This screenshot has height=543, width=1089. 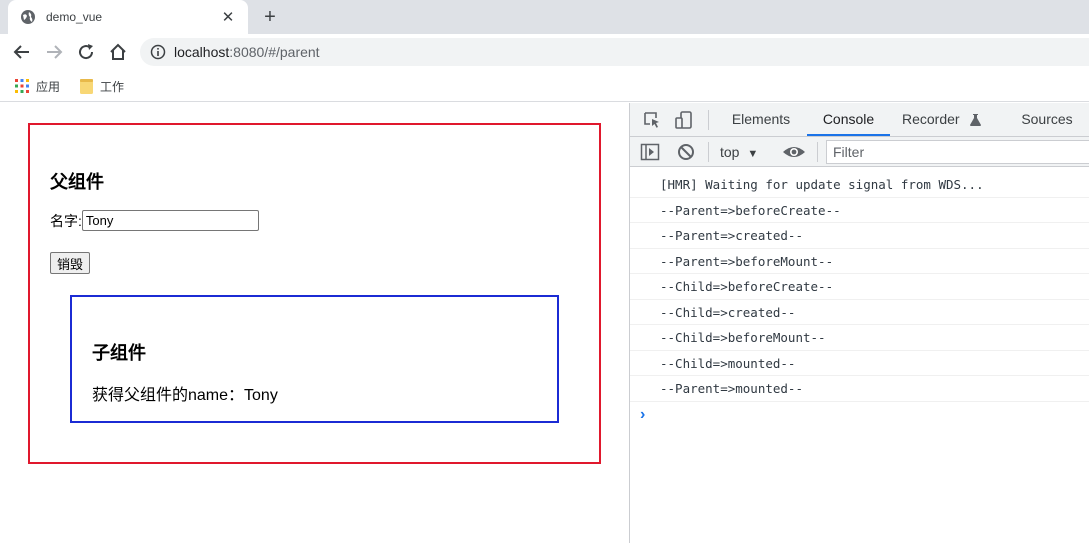 What do you see at coordinates (274, 52) in the screenshot?
I see `url-path: :8080/#/parent` at bounding box center [274, 52].